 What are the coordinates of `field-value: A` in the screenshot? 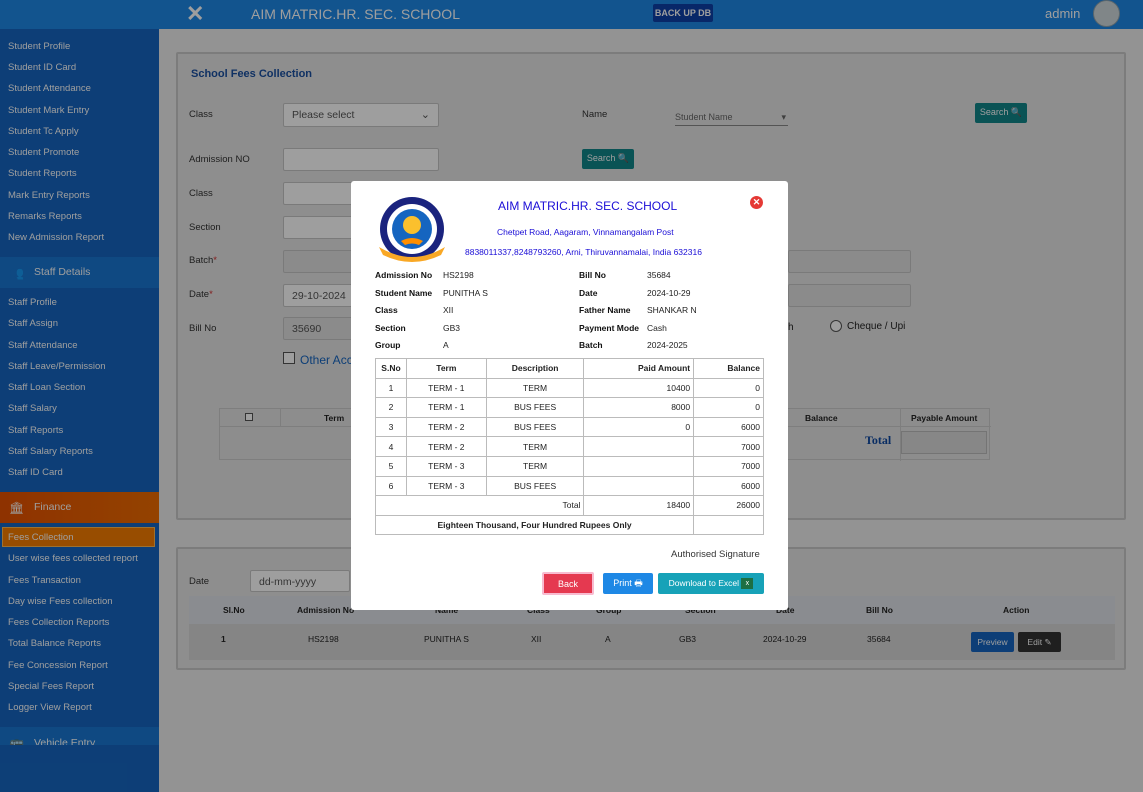 It's located at (446, 345).